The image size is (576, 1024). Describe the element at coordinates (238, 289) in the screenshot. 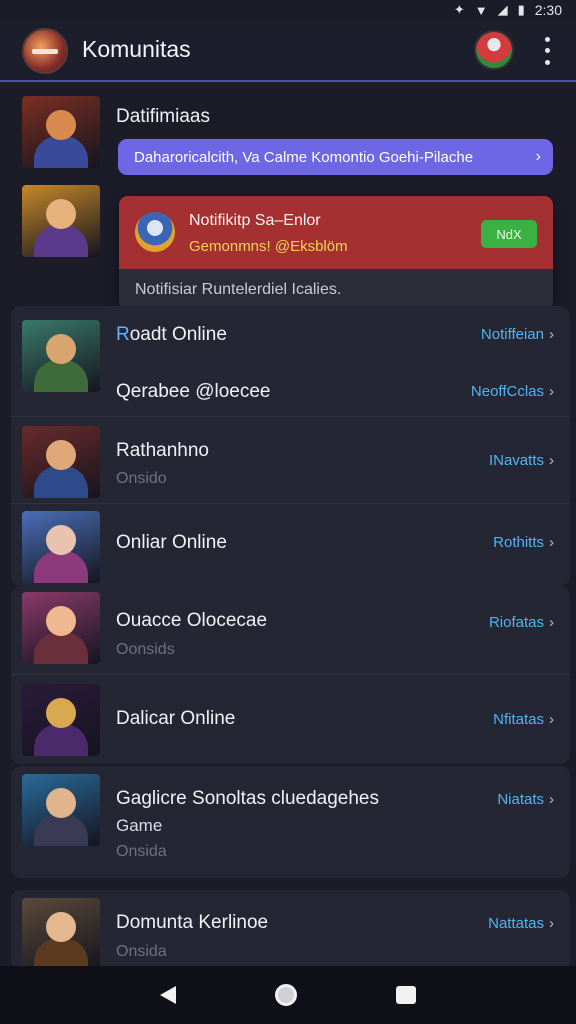

I see `notification-body: Notifisiar Runtelerdiel Icalies.` at that location.